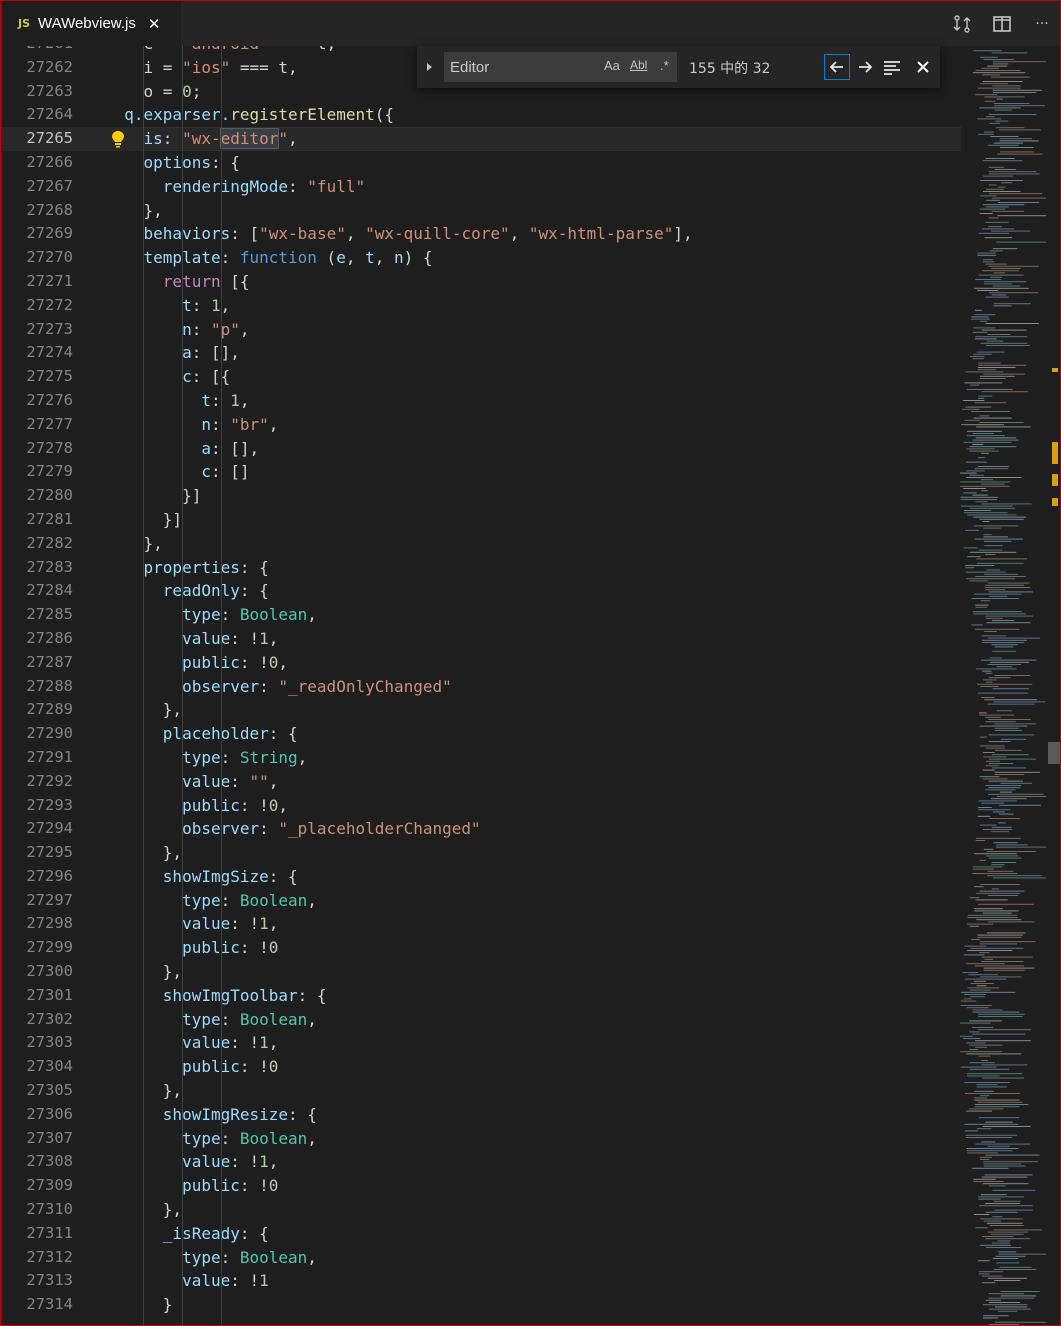  What do you see at coordinates (143, 685) in the screenshot?
I see `indent-guide` at bounding box center [143, 685].